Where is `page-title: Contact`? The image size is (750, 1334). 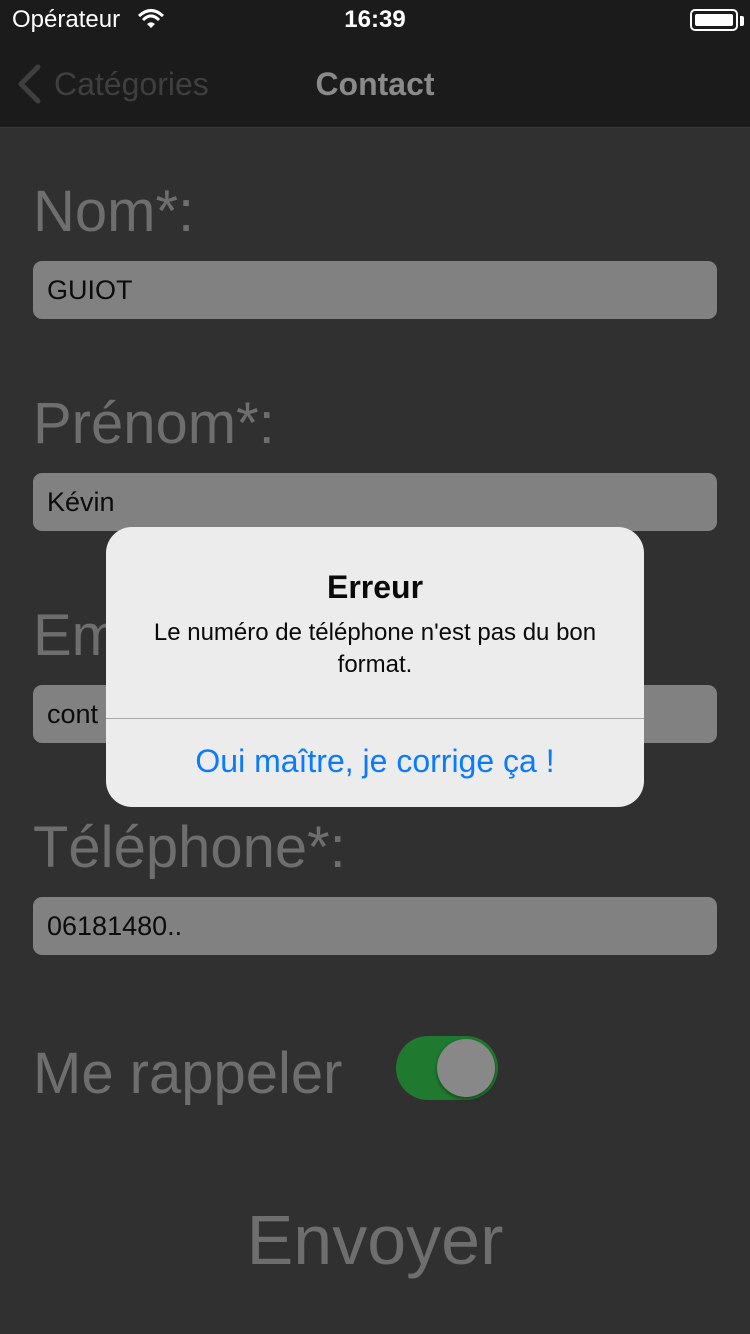
page-title: Contact is located at coordinates (375, 84).